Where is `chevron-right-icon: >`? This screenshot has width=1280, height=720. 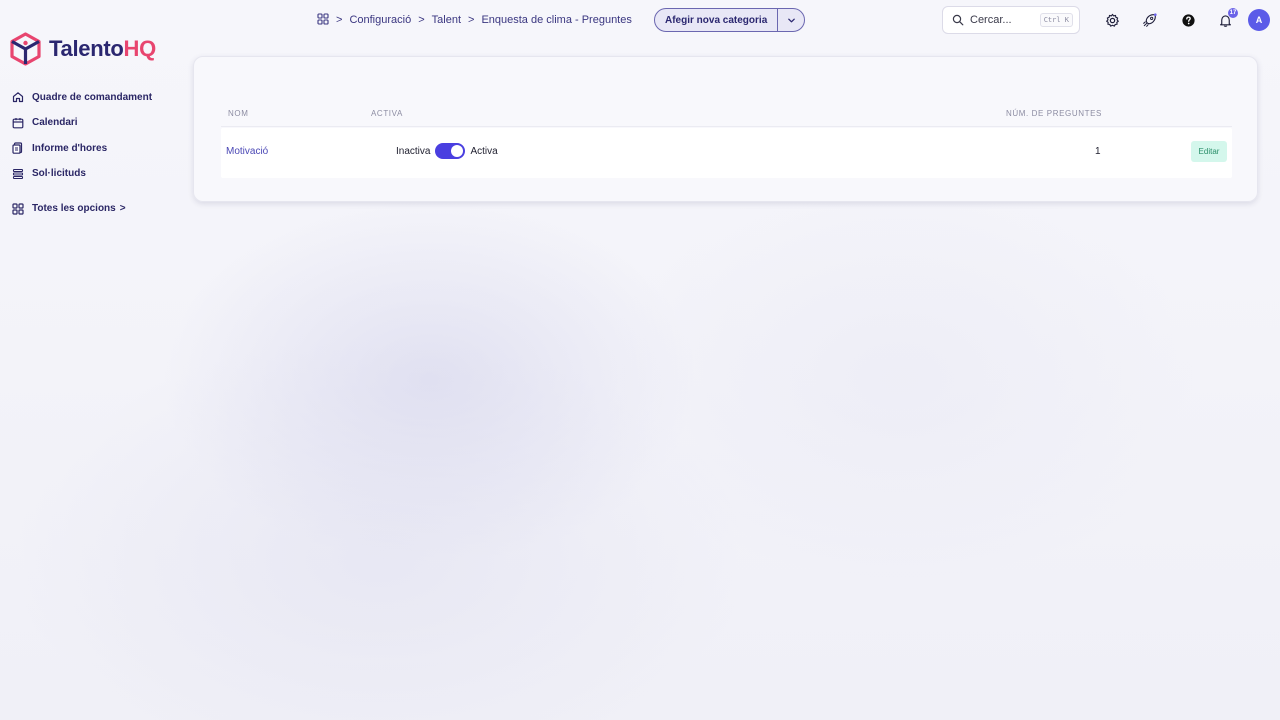
chevron-right-icon: > is located at coordinates (122, 208).